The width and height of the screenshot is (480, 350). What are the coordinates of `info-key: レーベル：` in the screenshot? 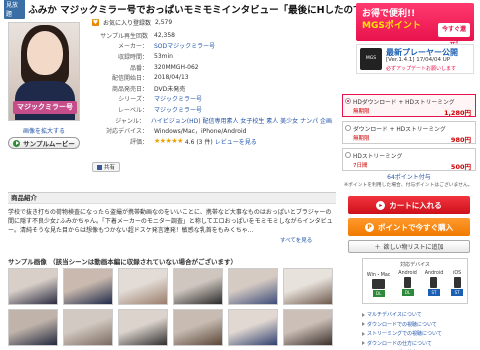 It's located at (132, 110).